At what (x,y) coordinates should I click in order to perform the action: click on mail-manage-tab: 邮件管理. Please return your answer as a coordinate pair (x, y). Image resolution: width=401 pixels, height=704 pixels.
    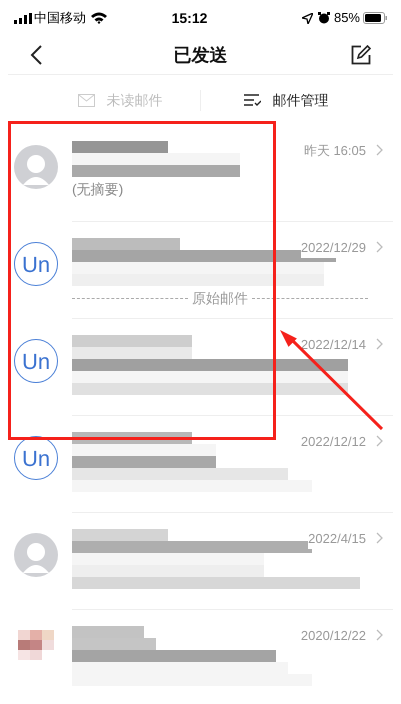
    Looking at the image, I should click on (286, 100).